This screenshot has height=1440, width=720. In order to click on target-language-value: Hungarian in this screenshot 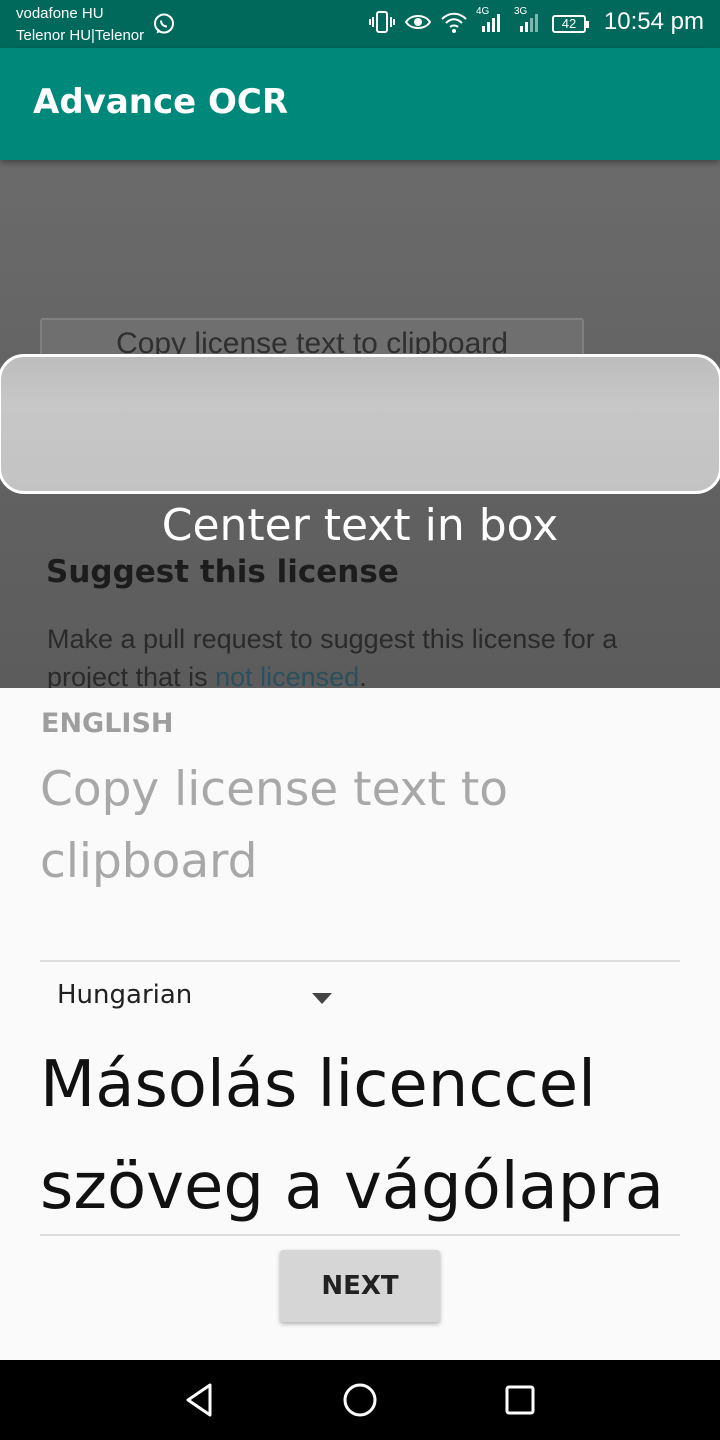, I will do `click(125, 995)`.